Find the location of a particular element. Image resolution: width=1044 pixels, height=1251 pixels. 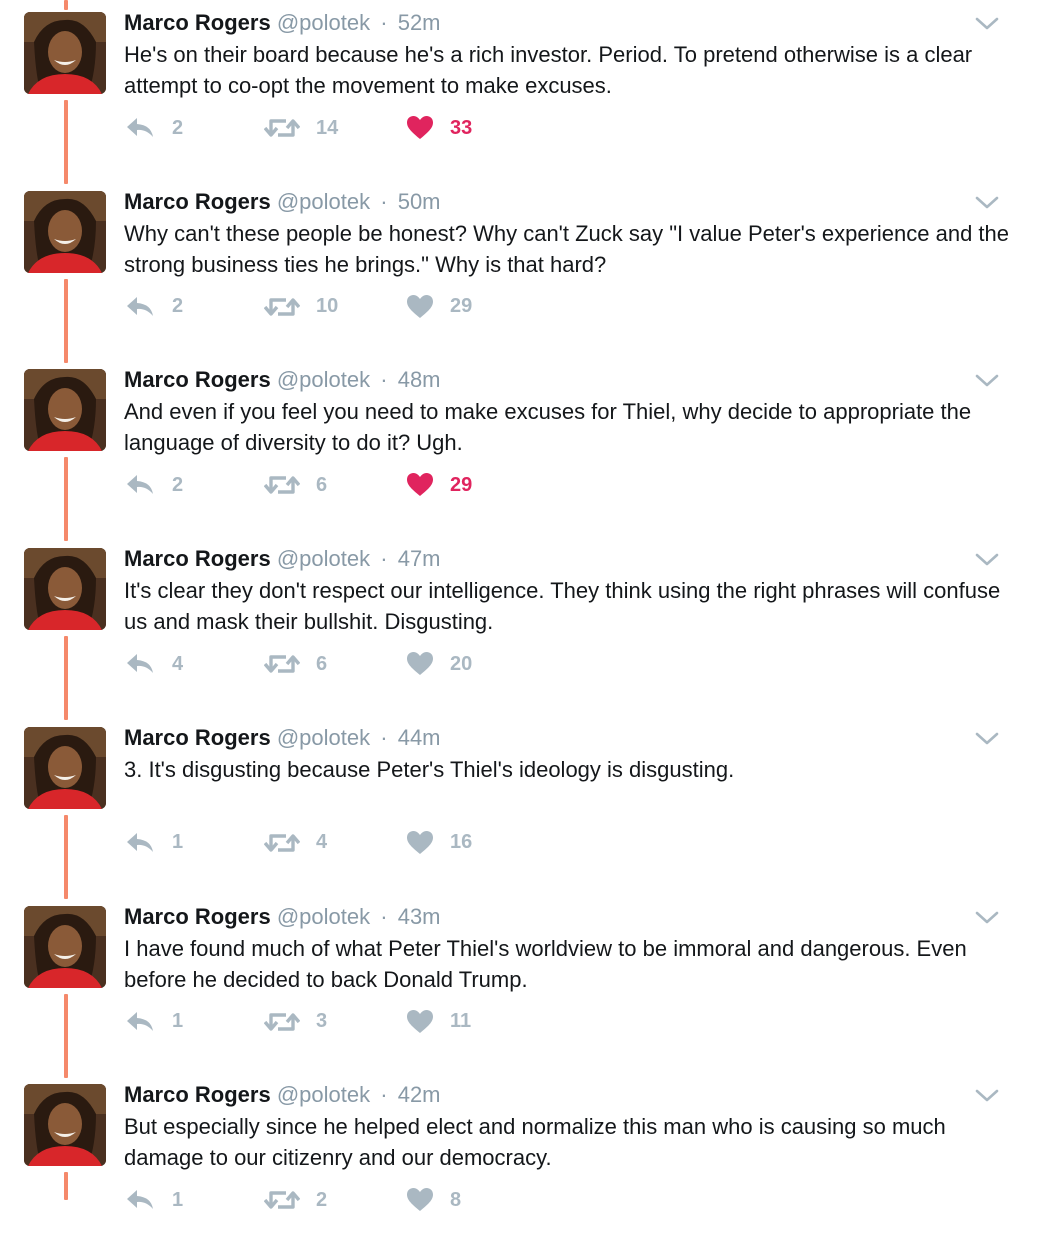

tweet-actions: 1 3 11 is located at coordinates (374, 1022).